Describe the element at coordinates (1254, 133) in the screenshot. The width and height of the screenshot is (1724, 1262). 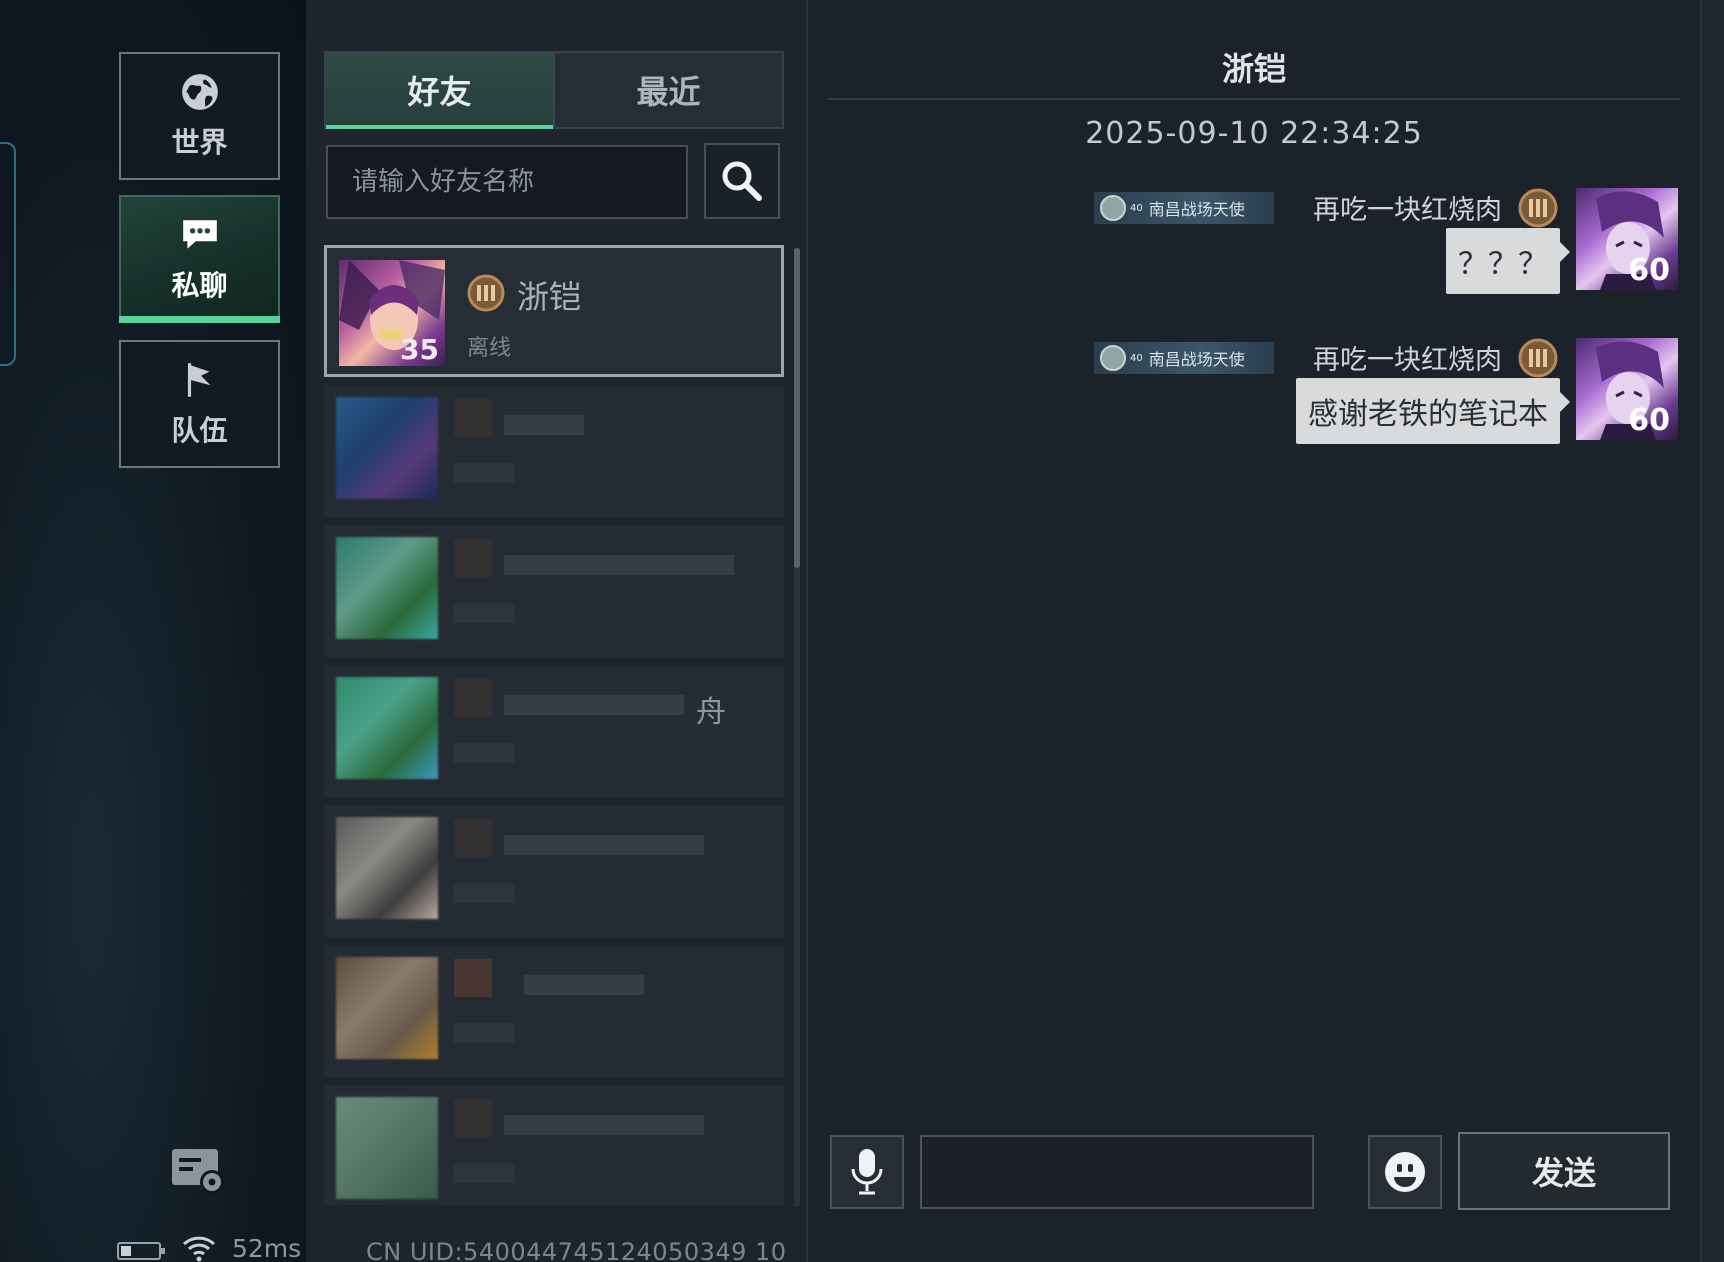
I see `message-timestamp: 2025-09-10 22:34:25` at that location.